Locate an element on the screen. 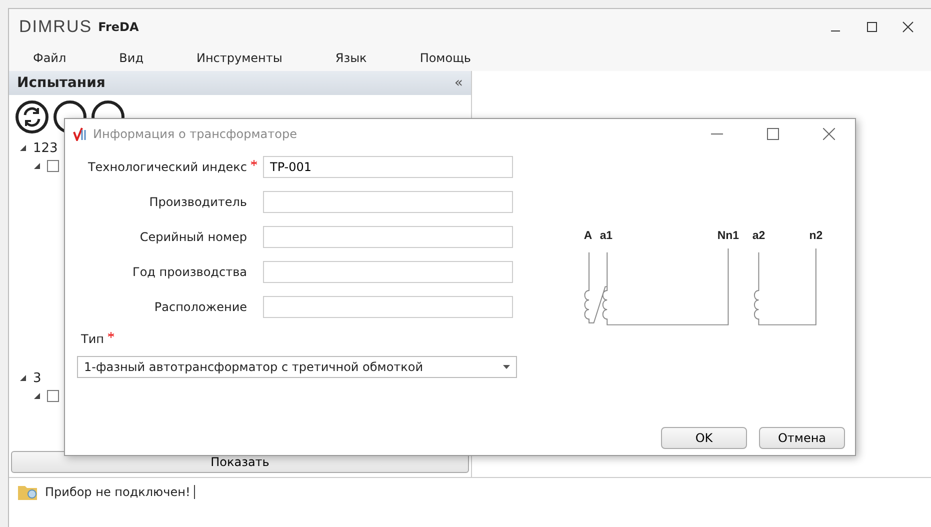  status-message: Прибор не подключен! is located at coordinates (120, 492).